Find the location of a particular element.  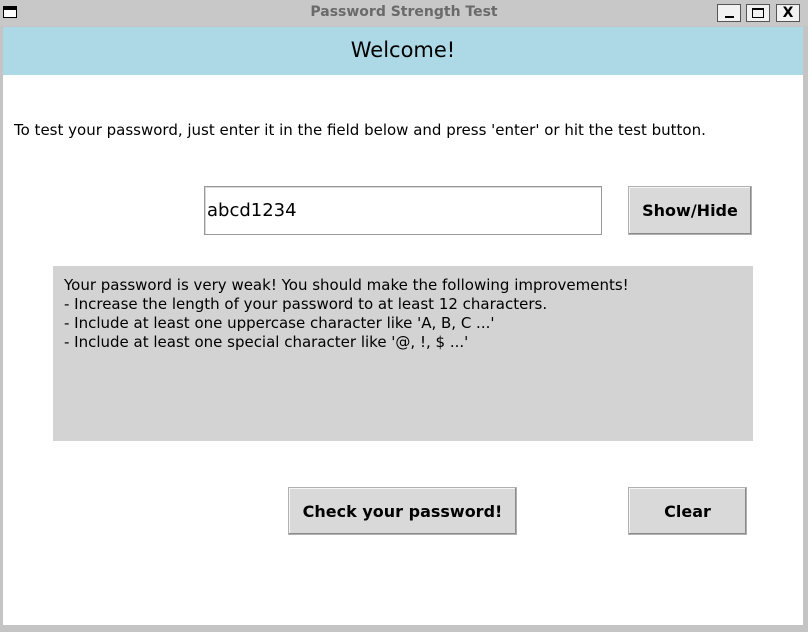

page-title: Welcome! is located at coordinates (403, 50).